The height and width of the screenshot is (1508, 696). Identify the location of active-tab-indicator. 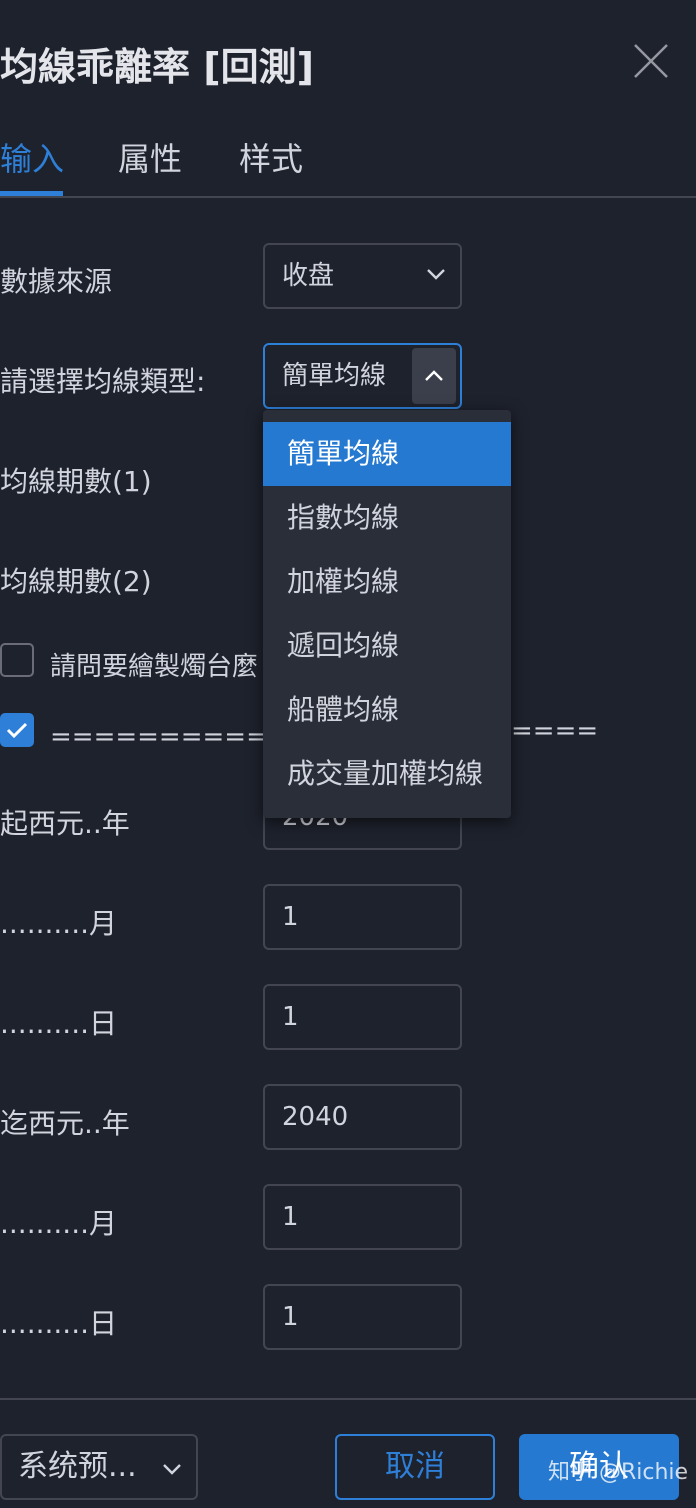
(31, 193).